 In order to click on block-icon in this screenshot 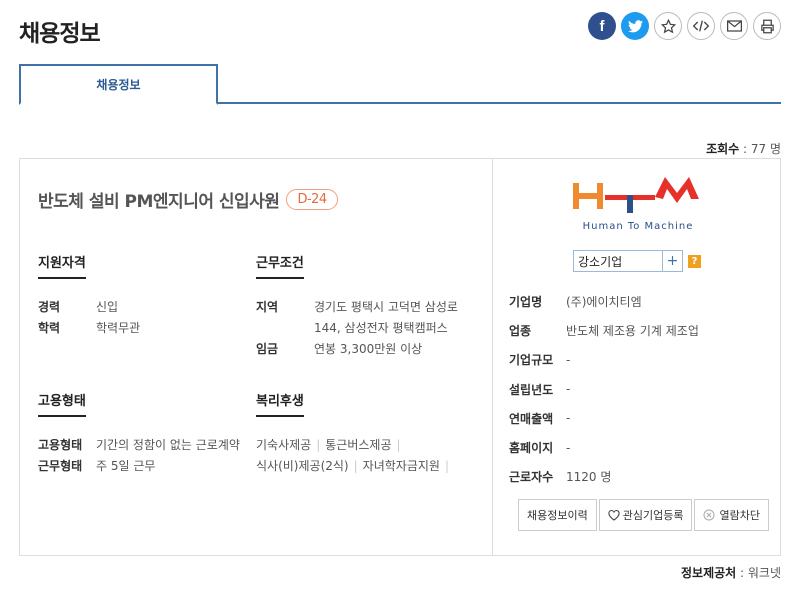, I will do `click(709, 515)`.